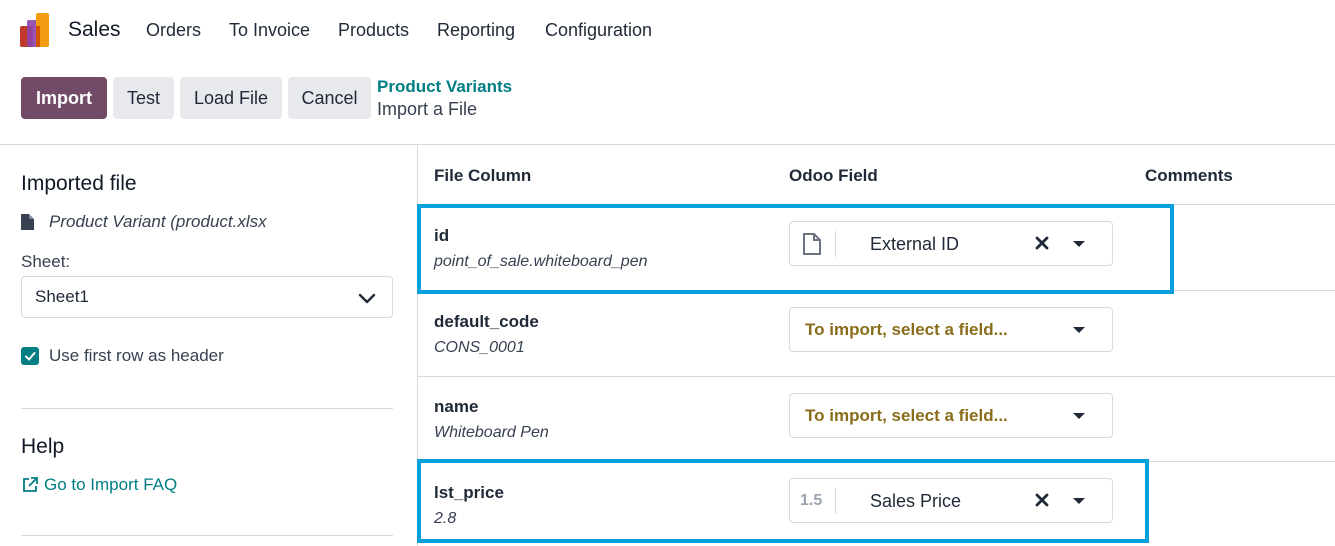  I want to click on header-odoo-field: Odoo Field, so click(833, 175).